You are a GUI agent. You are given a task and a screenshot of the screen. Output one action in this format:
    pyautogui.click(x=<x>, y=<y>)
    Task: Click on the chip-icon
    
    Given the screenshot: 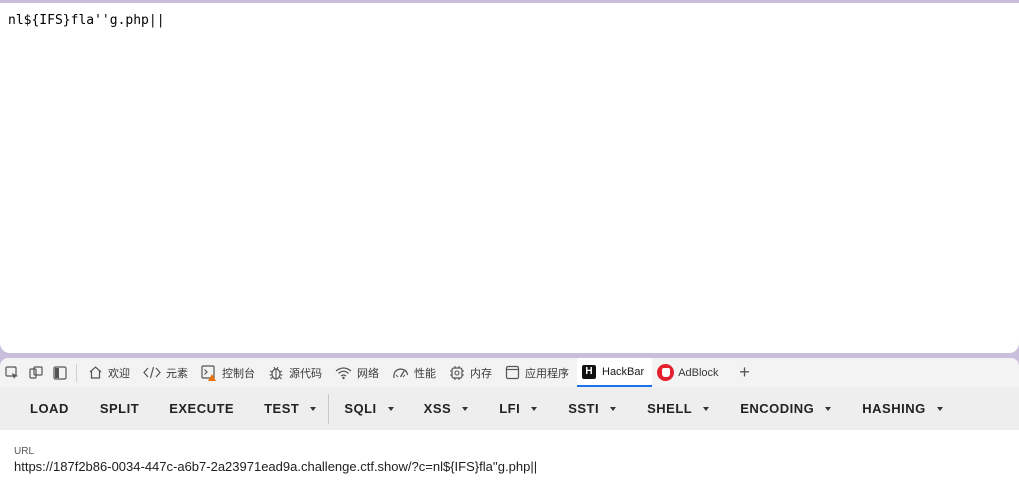 What is the action you would take?
    pyautogui.click(x=457, y=372)
    